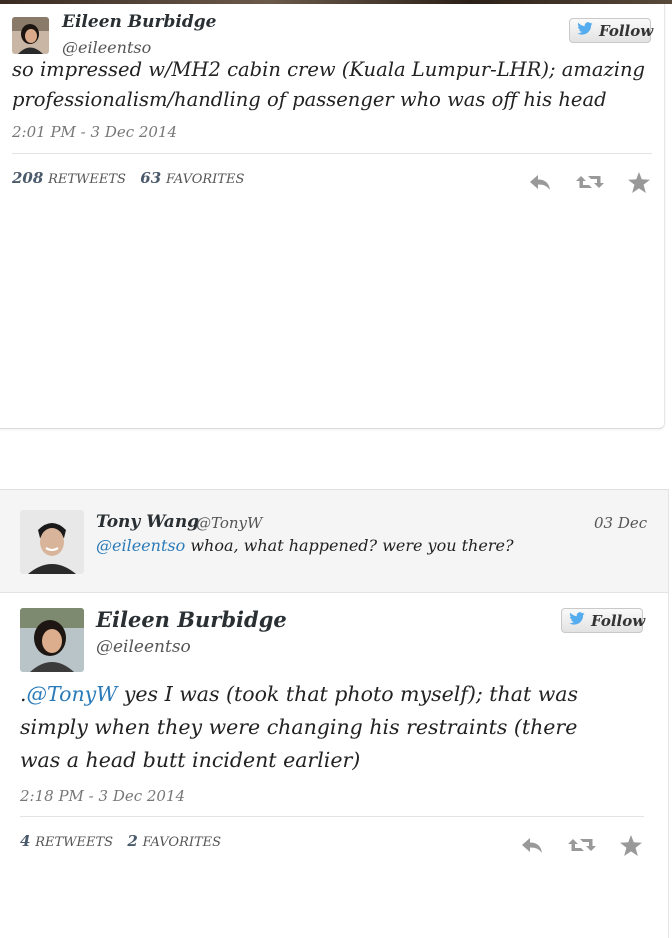  Describe the element at coordinates (72, 694) in the screenshot. I see `mention-link: @TonyW` at that location.